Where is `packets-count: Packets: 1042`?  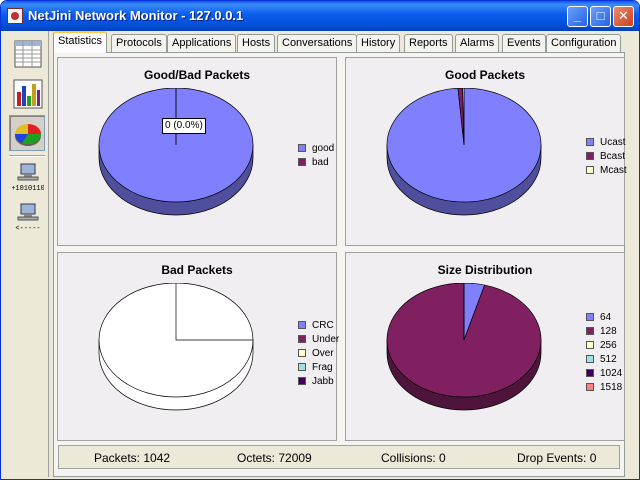
packets-count: Packets: 1042 is located at coordinates (132, 458).